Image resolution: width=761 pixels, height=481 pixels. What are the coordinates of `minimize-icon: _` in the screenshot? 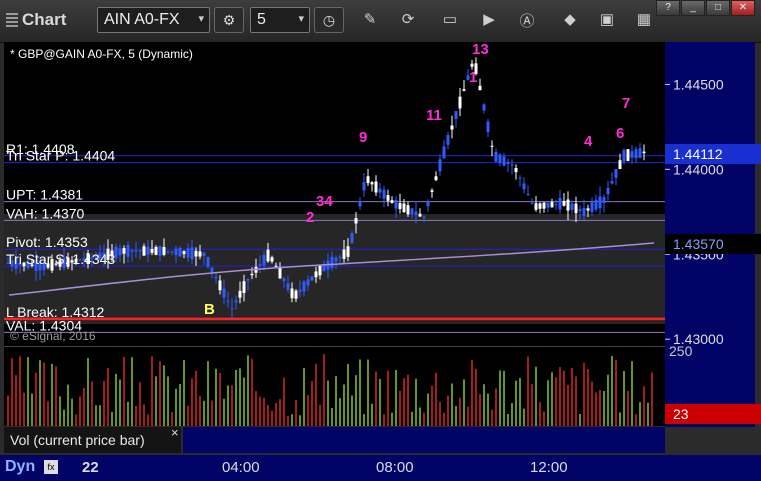 It's located at (693, 8).